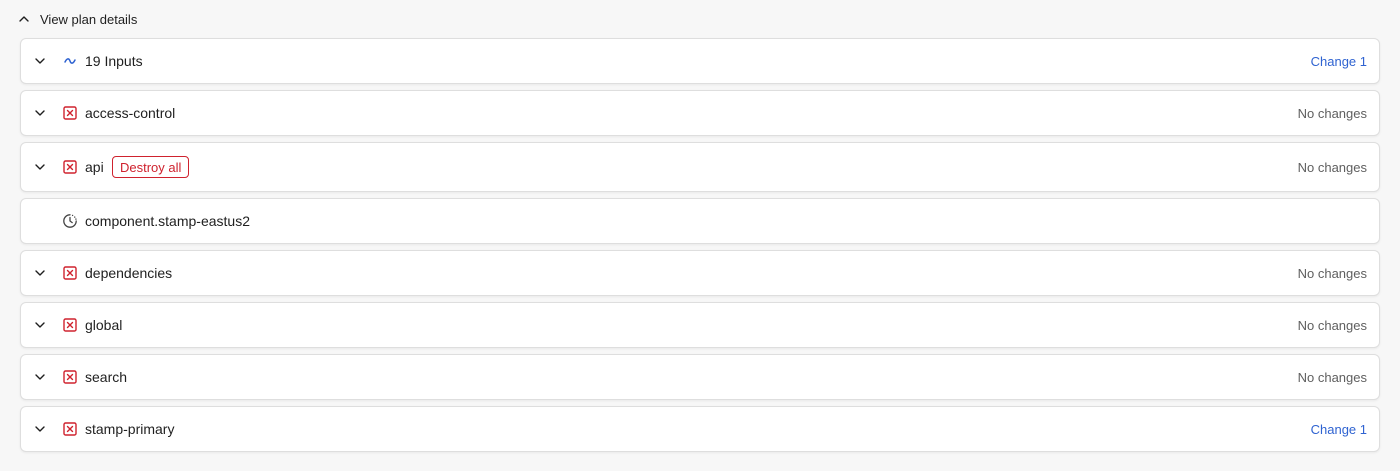 The height and width of the screenshot is (471, 1400). I want to click on row-name: dependencies, so click(129, 273).